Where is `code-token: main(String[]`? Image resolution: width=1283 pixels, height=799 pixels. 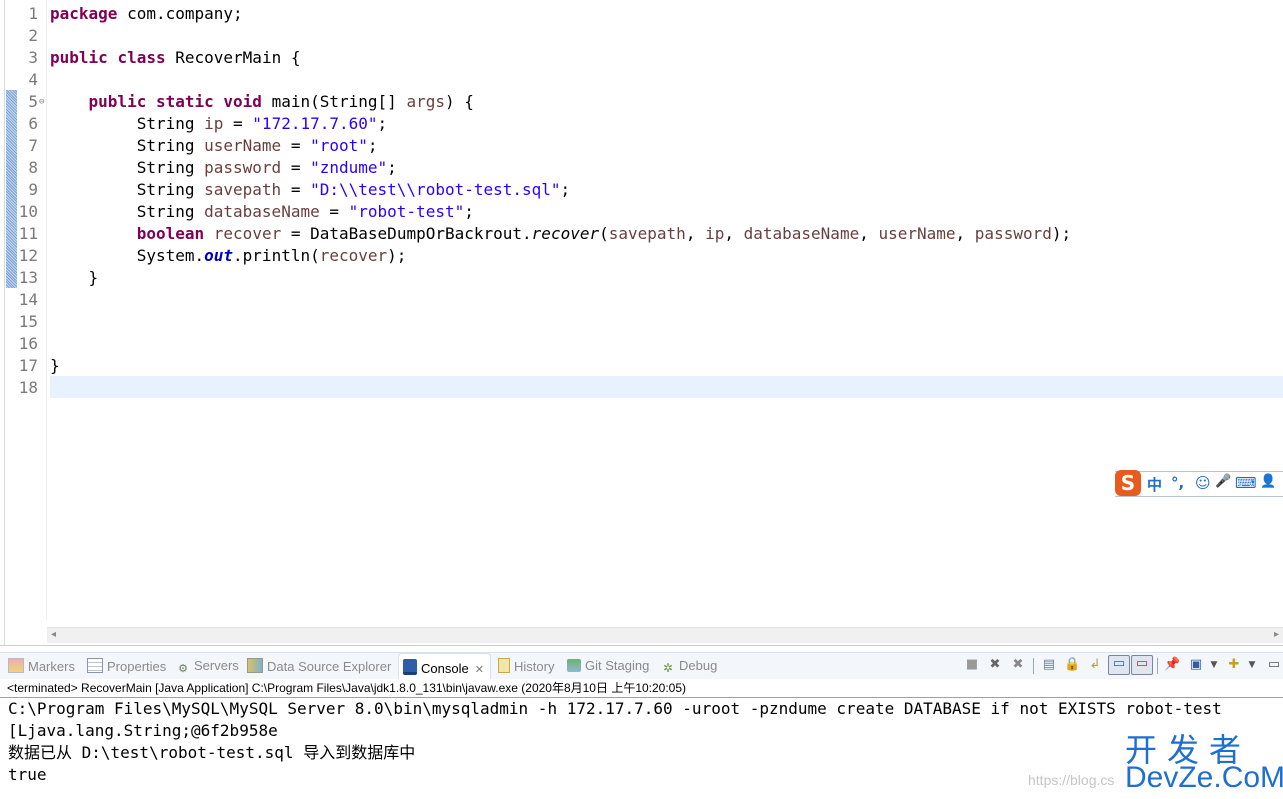 code-token: main(String[] is located at coordinates (334, 101).